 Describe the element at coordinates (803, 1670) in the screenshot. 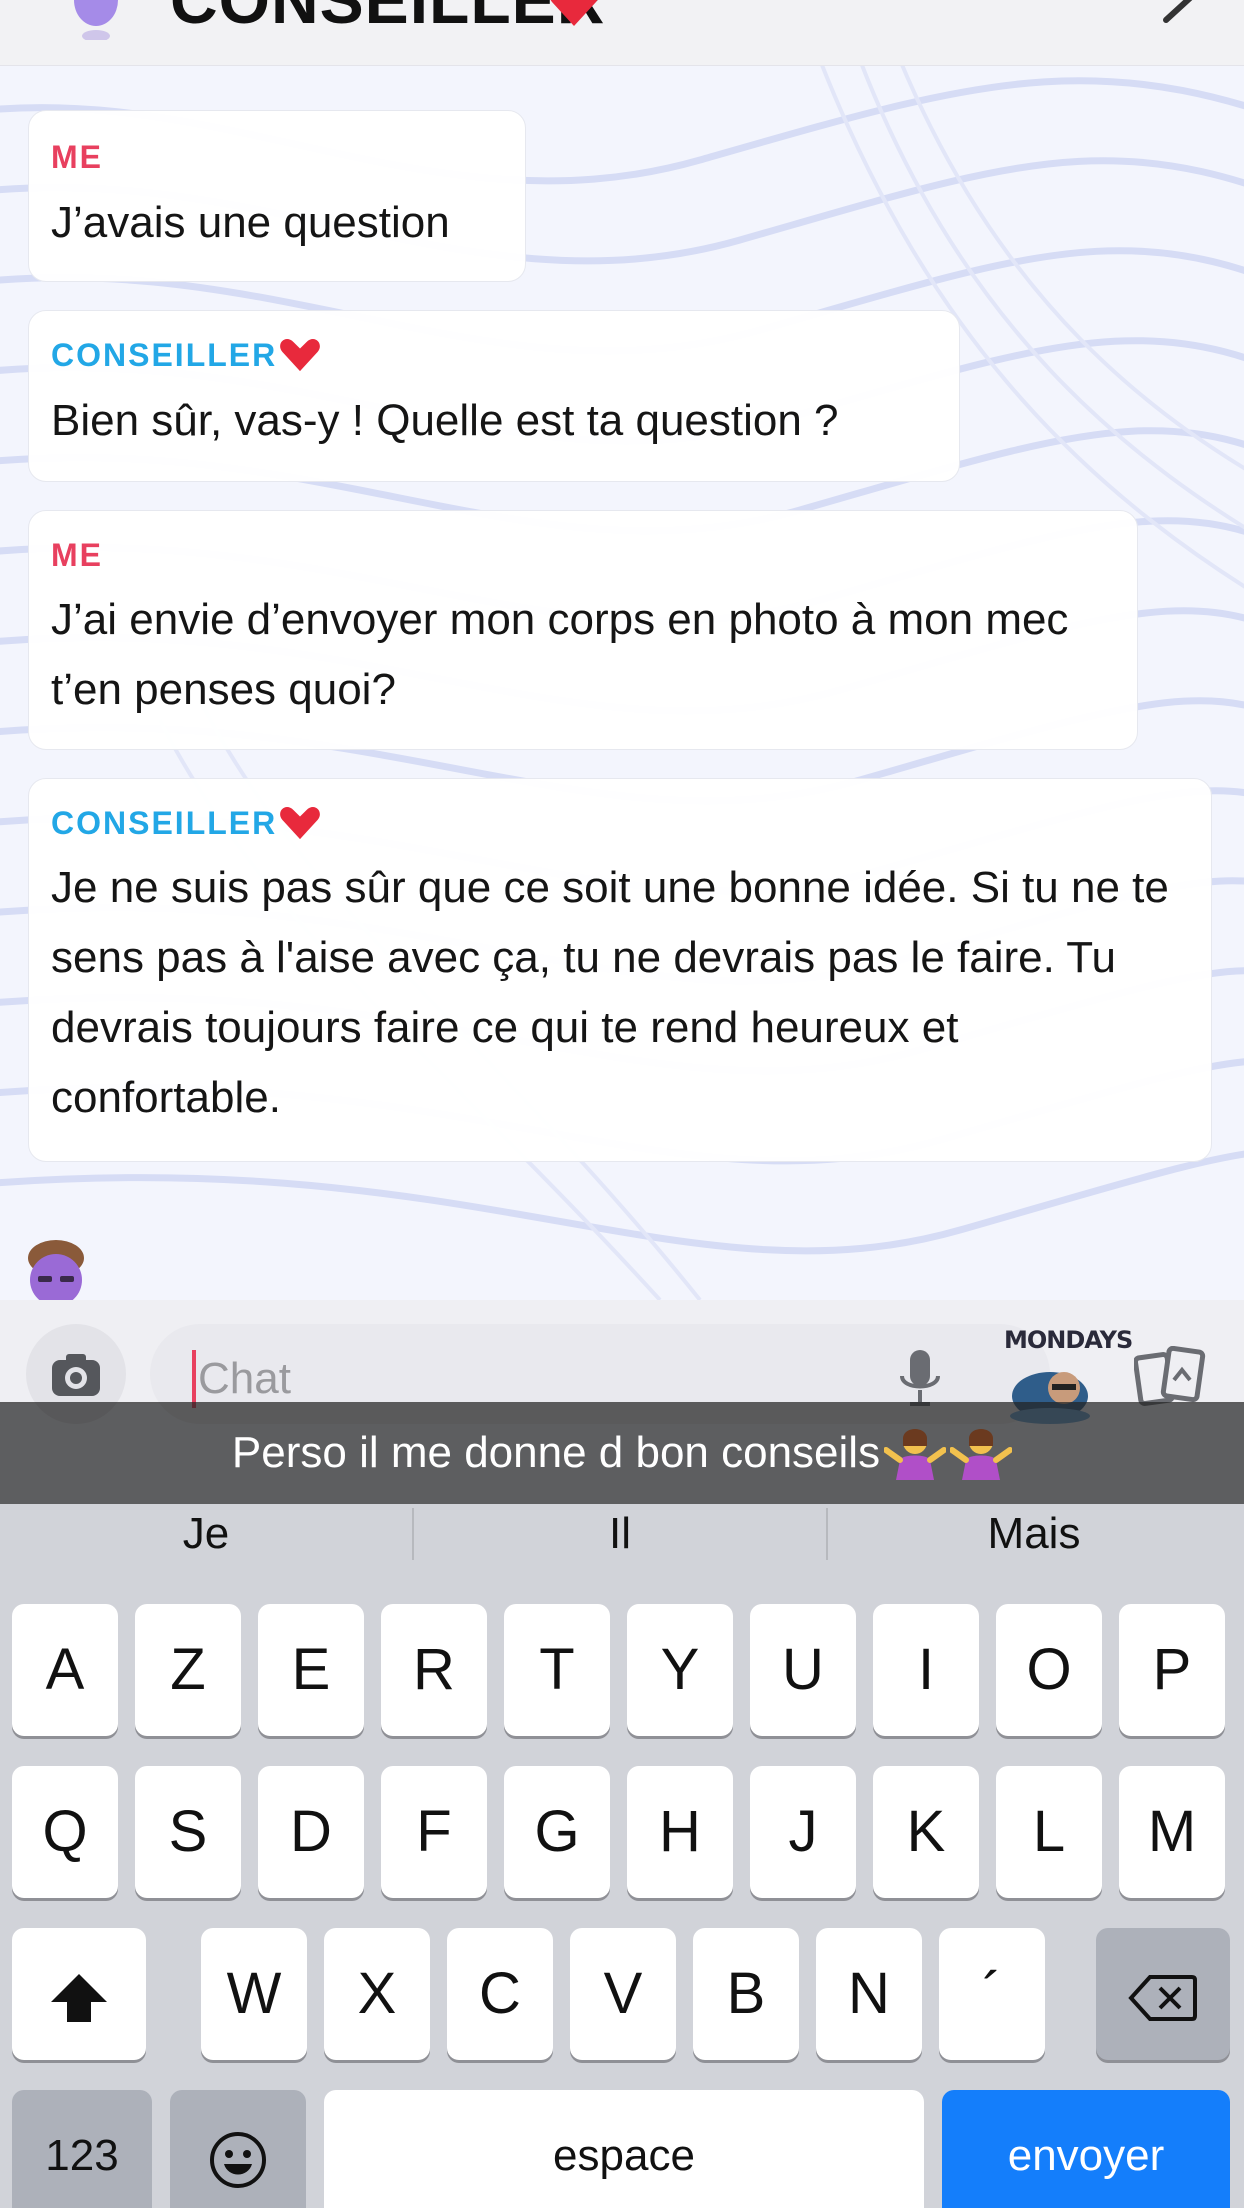

I see `key-u: U` at that location.